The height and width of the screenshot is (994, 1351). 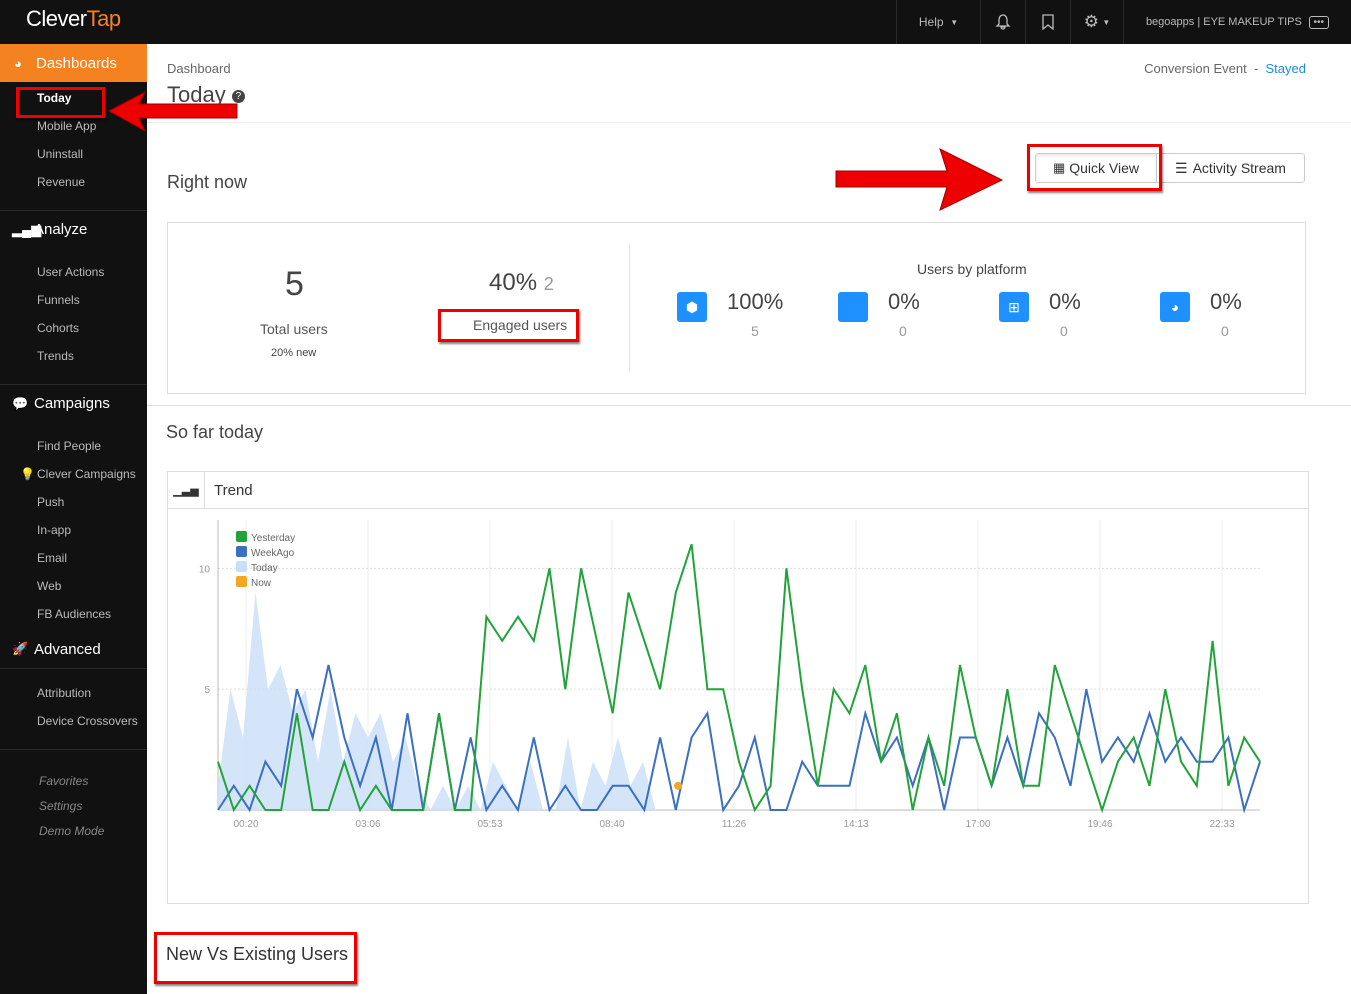 What do you see at coordinates (678, 785) in the screenshot?
I see `series-now-point` at bounding box center [678, 785].